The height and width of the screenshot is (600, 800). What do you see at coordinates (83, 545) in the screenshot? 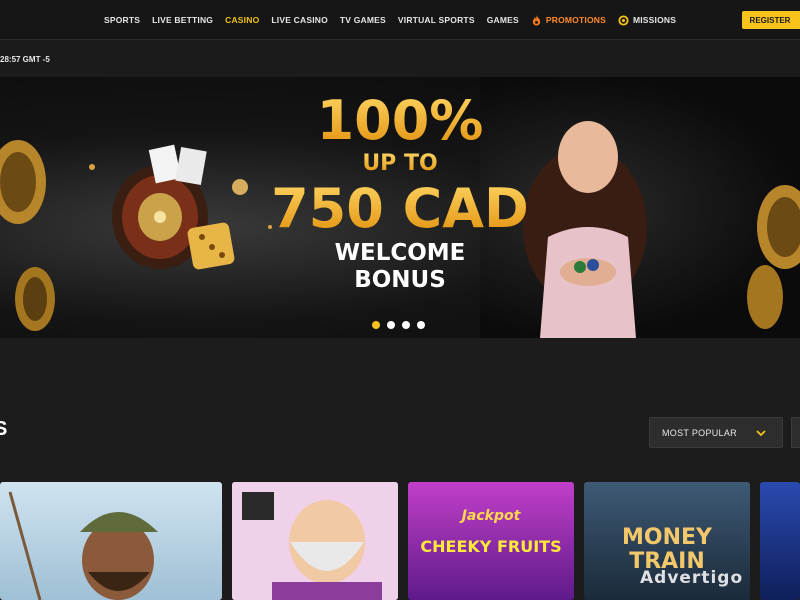
I see `fisherman-artwork` at bounding box center [83, 545].